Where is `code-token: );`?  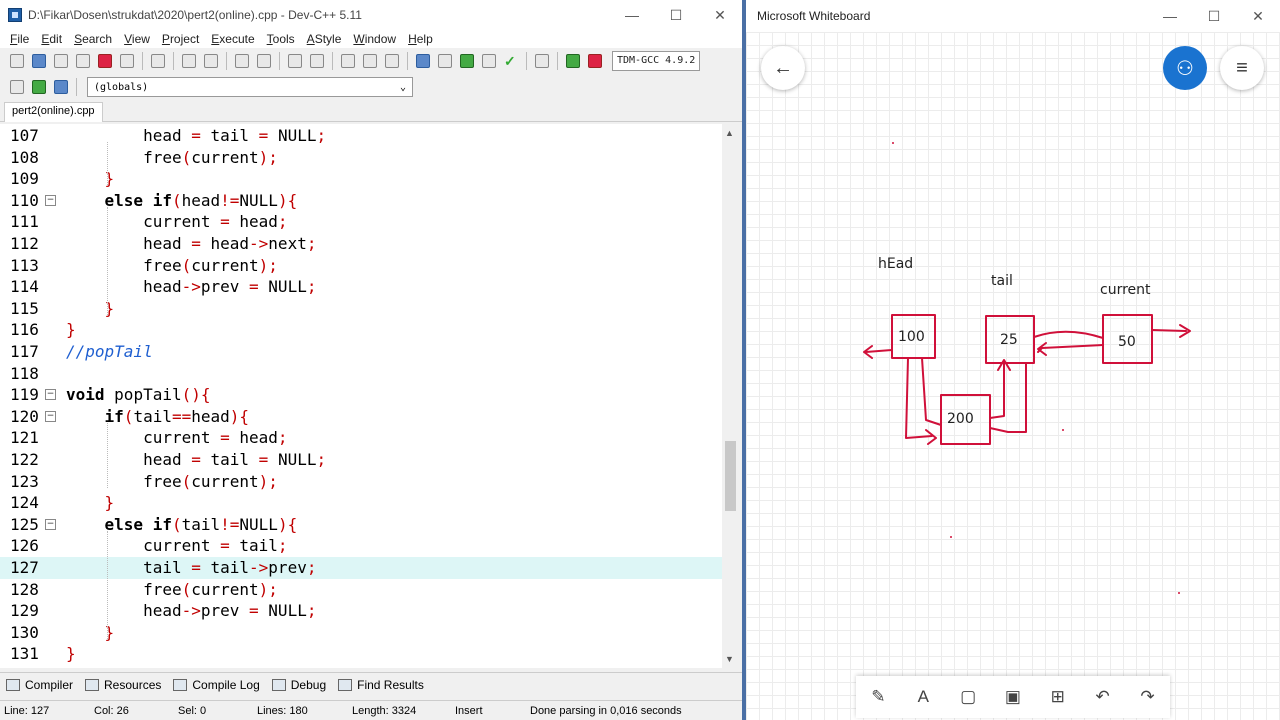 code-token: ); is located at coordinates (268, 265).